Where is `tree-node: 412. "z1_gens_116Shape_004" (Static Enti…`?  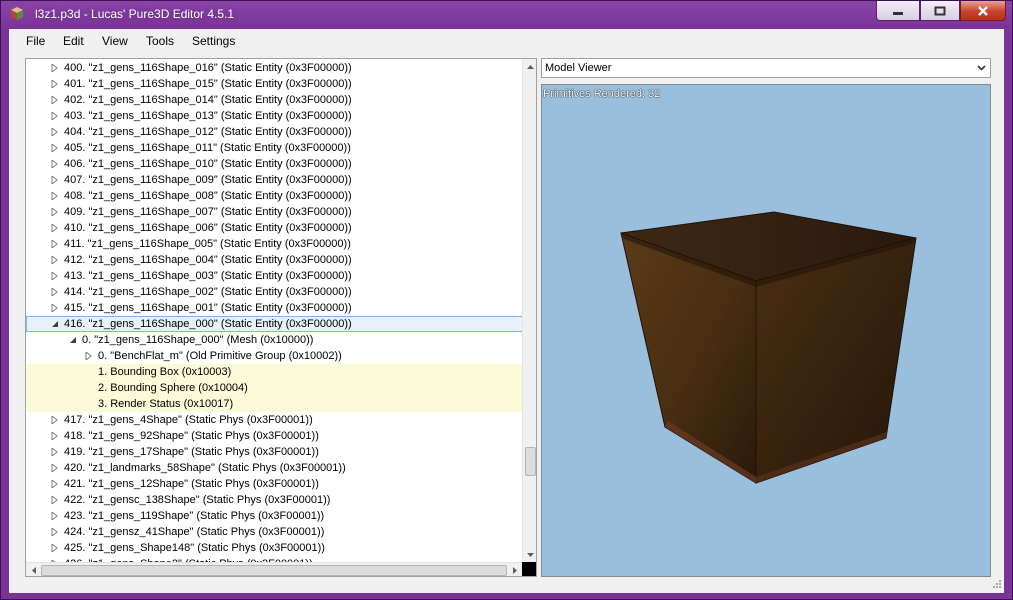 tree-node: 412. "z1_gens_116Shape_004" (Static Enti… is located at coordinates (274, 260).